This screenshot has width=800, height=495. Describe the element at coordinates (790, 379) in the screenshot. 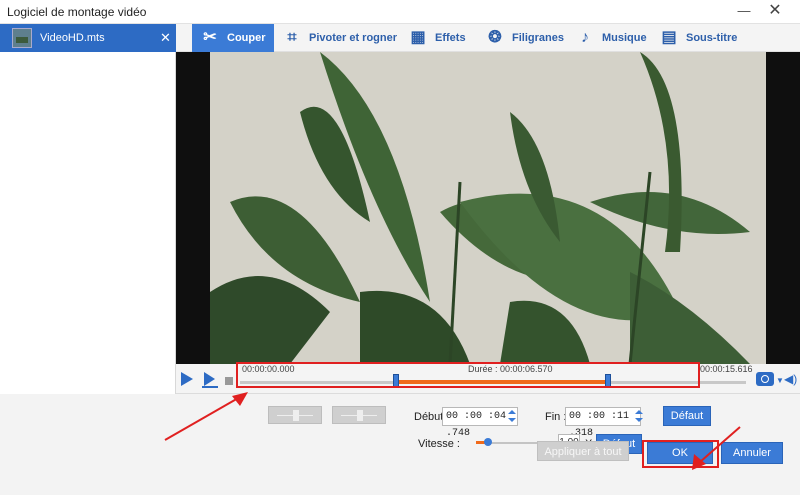

I see `volume-icon: ◀)` at that location.